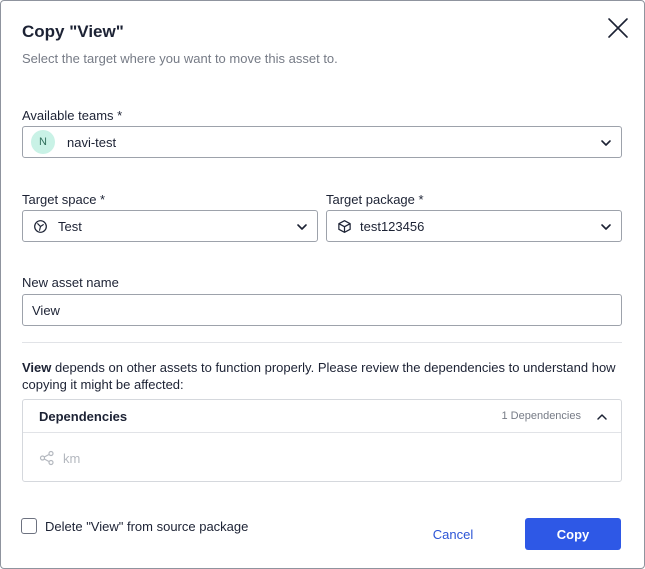 This screenshot has width=645, height=569. I want to click on teams-select: N navi-test, so click(322, 142).